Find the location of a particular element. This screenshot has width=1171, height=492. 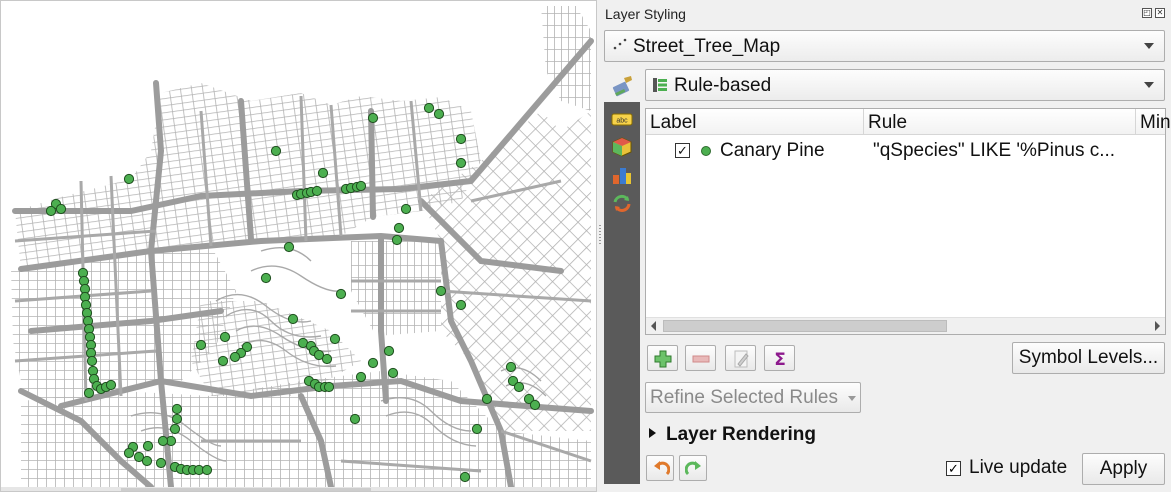

diagrams-tab-icon is located at coordinates (622, 175).